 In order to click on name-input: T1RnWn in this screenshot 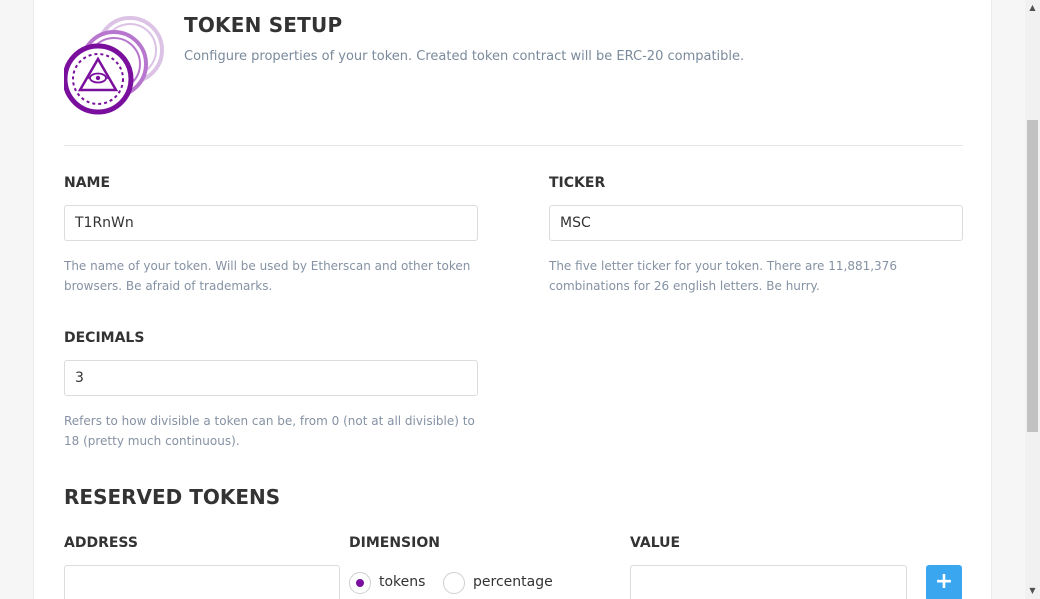, I will do `click(271, 223)`.